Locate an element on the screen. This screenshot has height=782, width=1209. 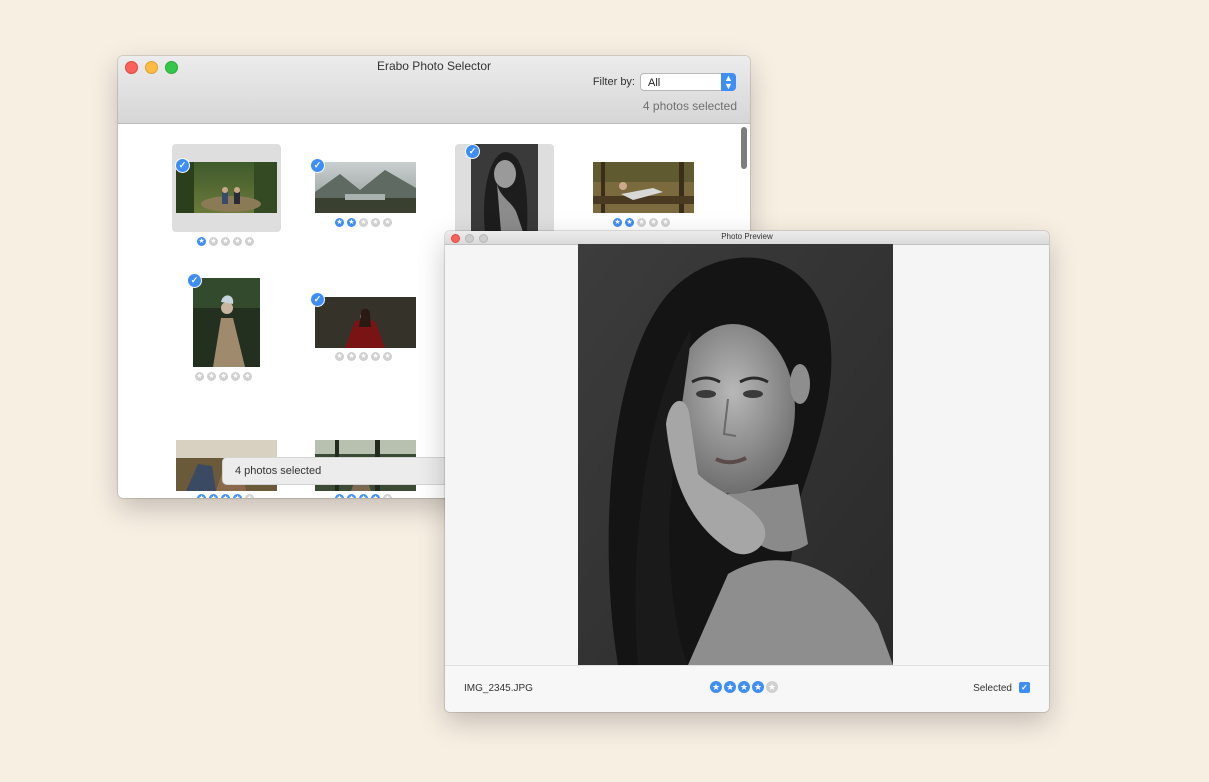
thumbnail-woman-in-dress is located at coordinates (226, 322).